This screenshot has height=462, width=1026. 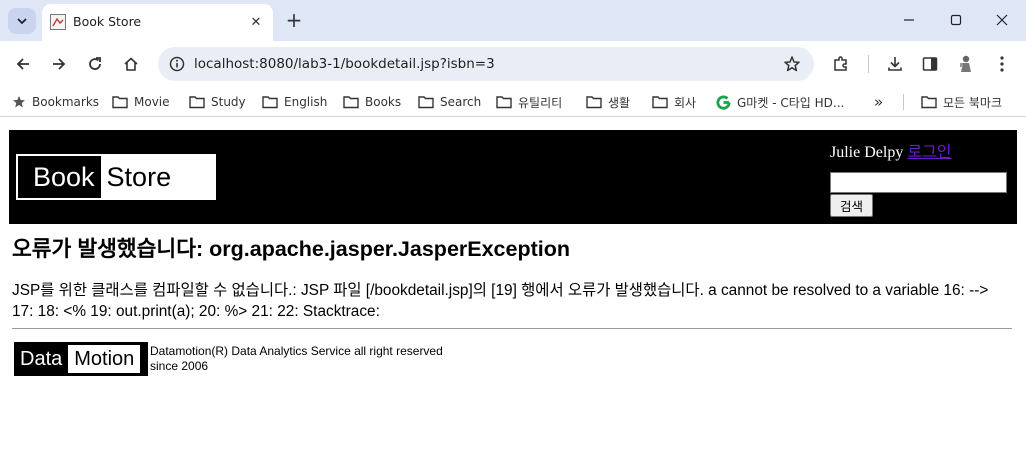 I want to click on book-store-logo: Book Store, so click(x=116, y=177).